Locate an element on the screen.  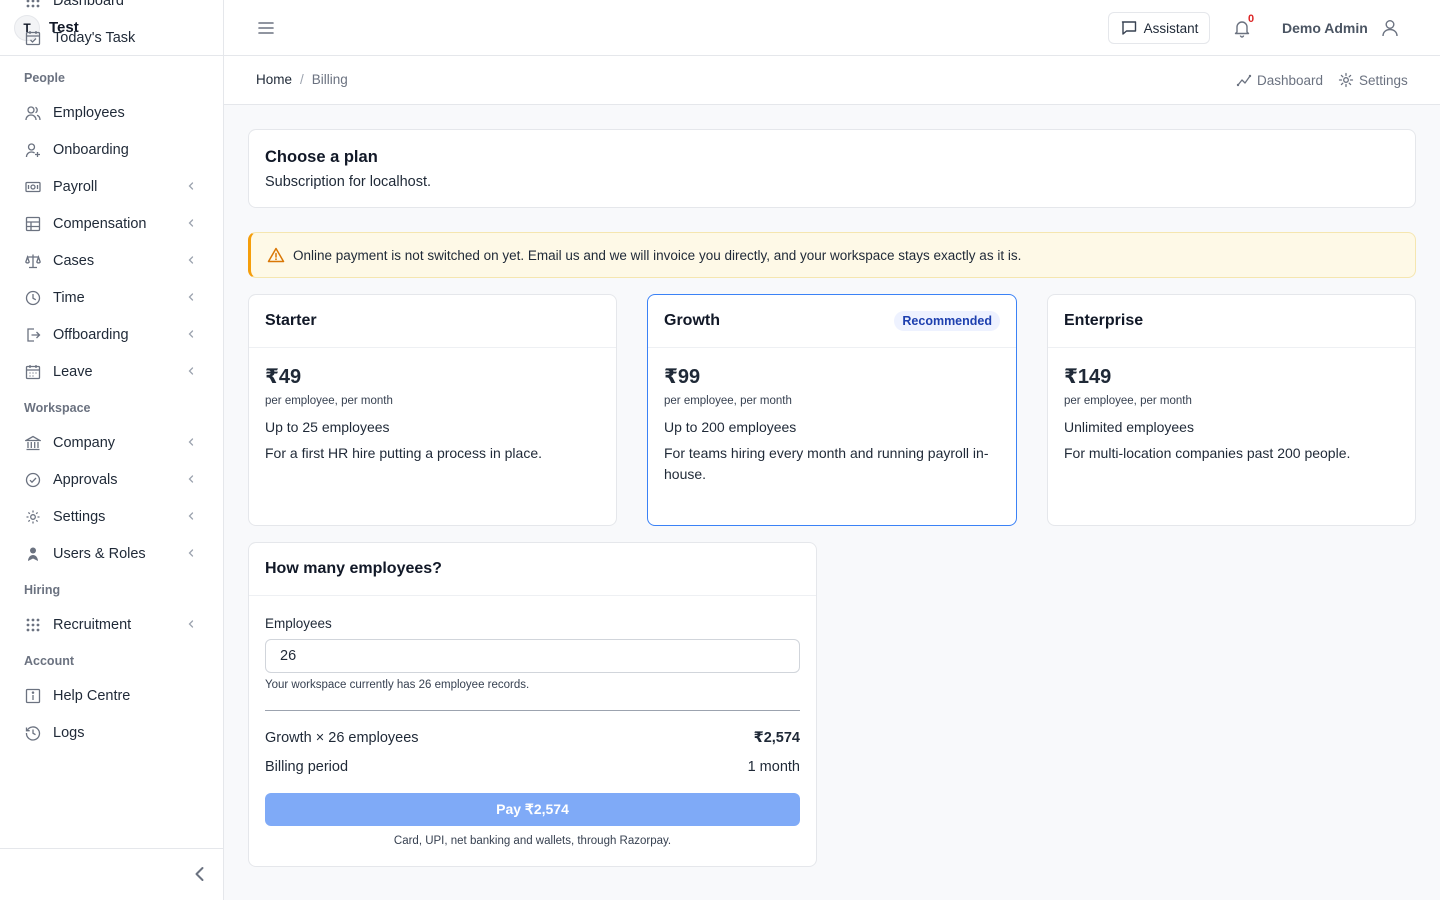
info-icon is located at coordinates (33, 696).